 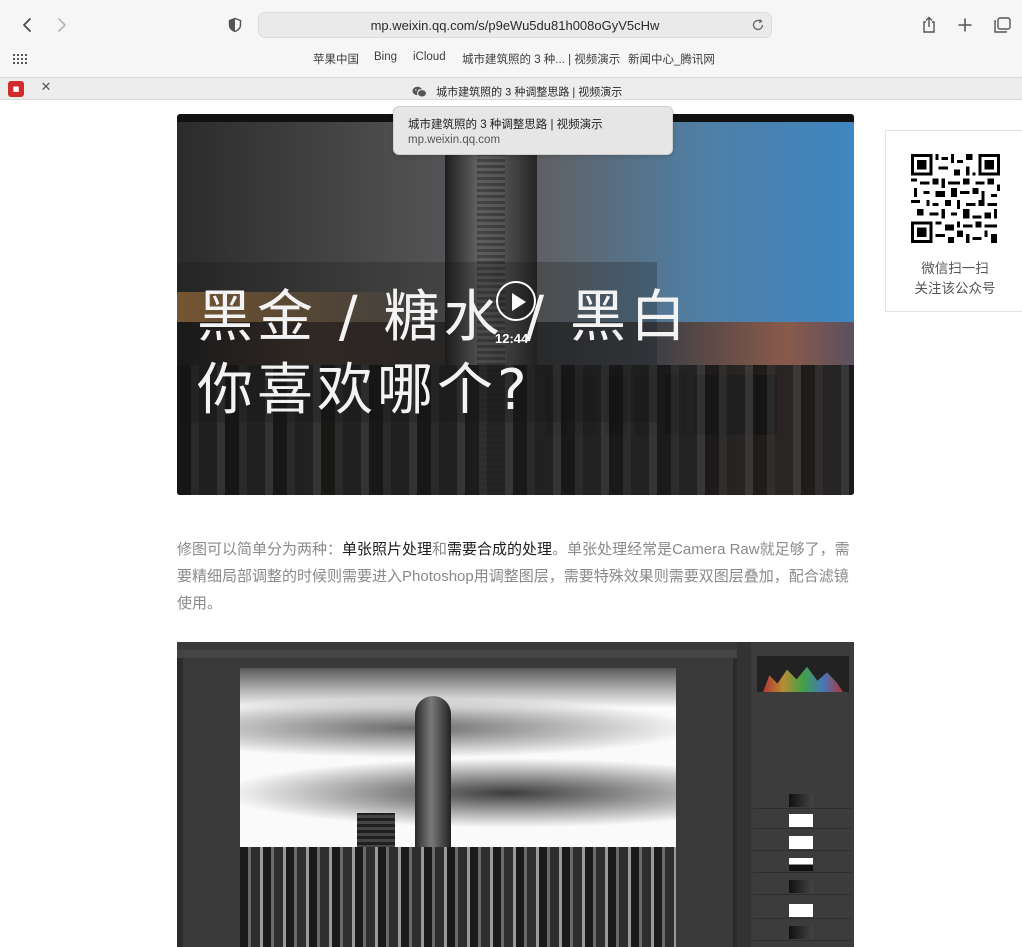 I want to click on qr-code-panel: 微信扫一扫 关注该公众号, so click(x=953, y=221).